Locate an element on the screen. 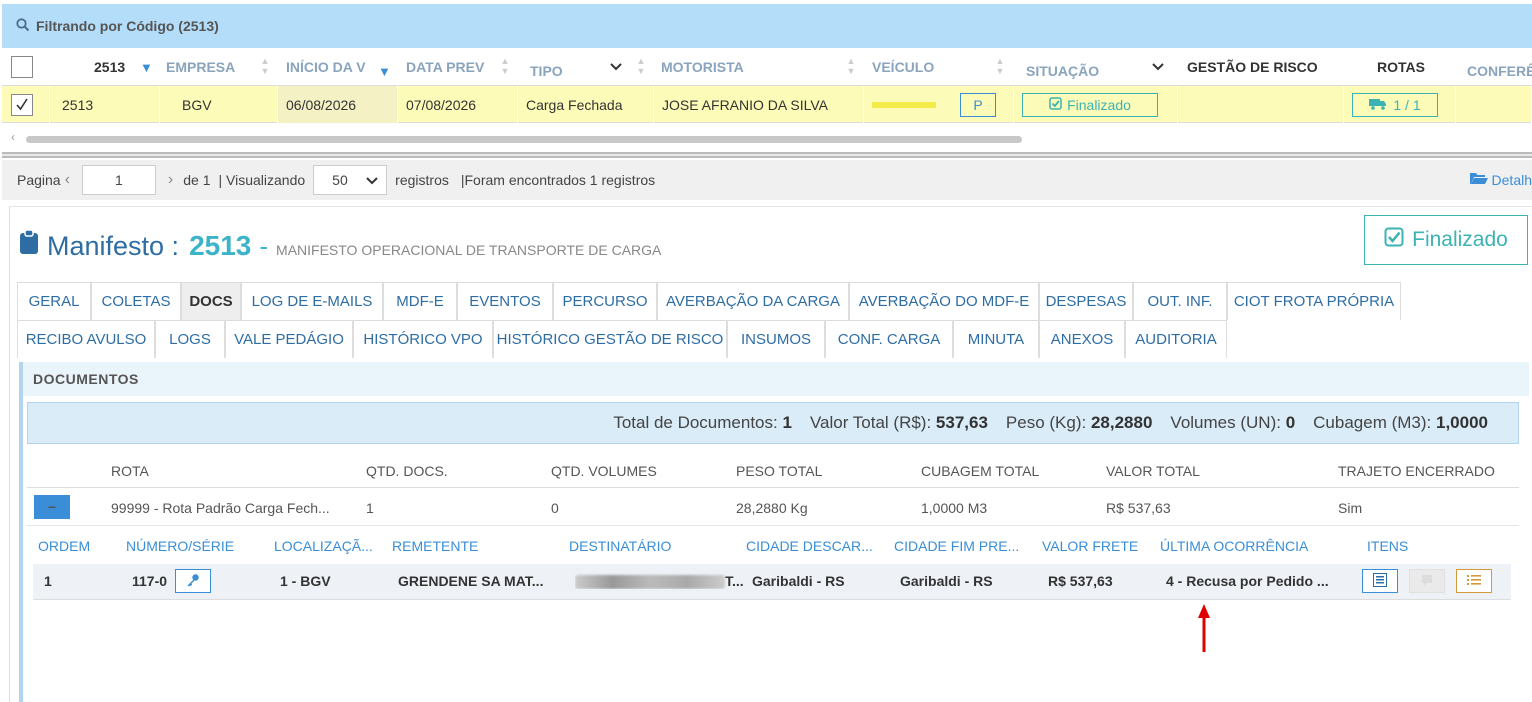 Image resolution: width=1532 pixels, height=702 pixels. tab-out-inf: OUT. INF. is located at coordinates (1180, 301).